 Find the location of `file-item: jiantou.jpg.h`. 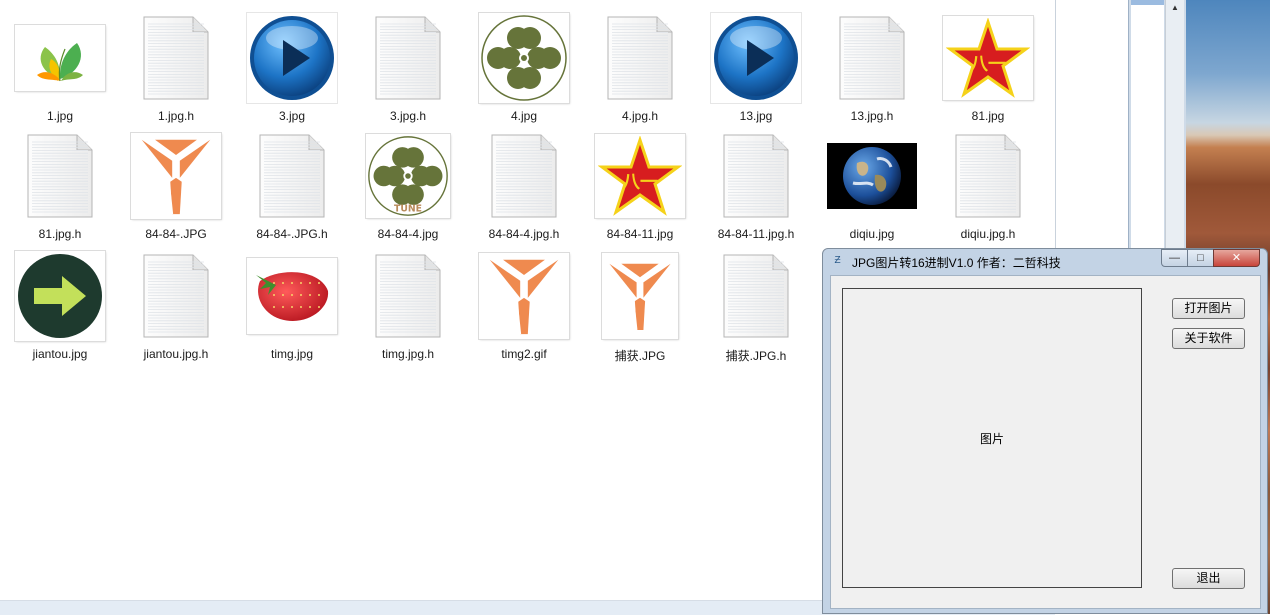

file-item: jiantou.jpg.h is located at coordinates (176, 305).